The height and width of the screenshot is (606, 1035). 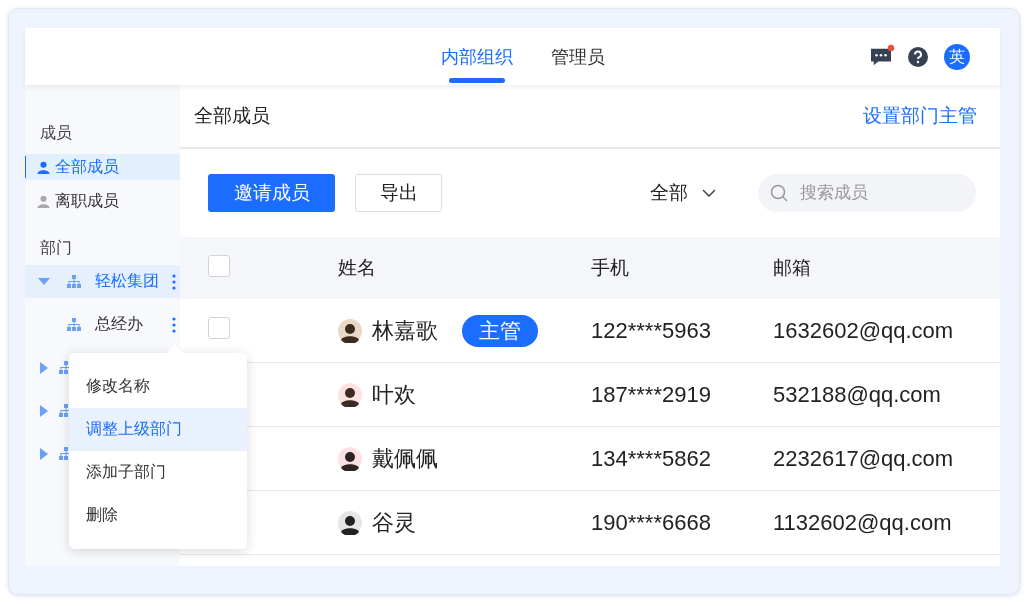 I want to click on table-cell-text: 532188@qq.com, so click(x=857, y=394).